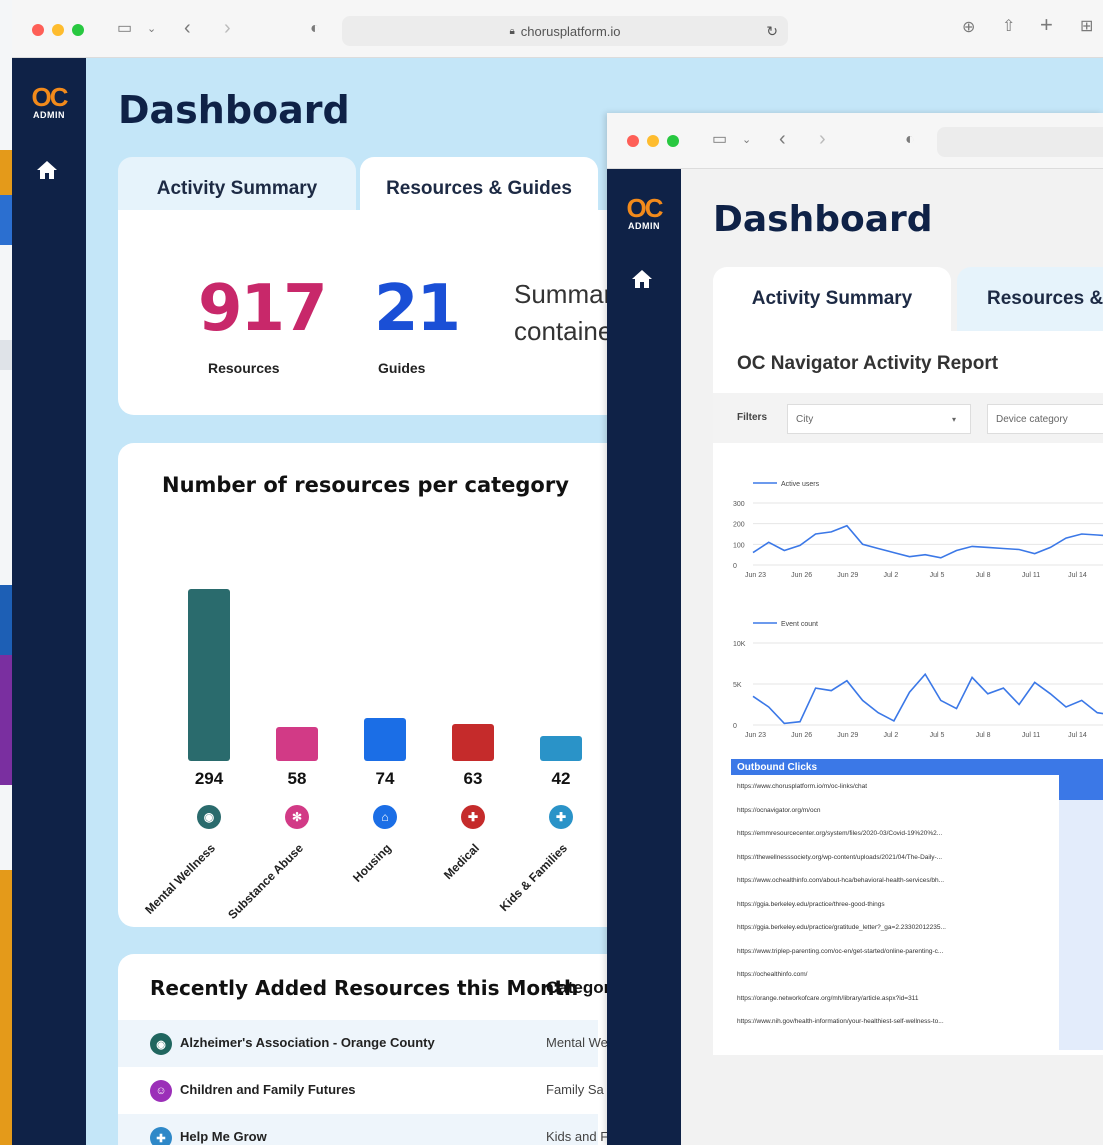 This screenshot has height=1145, width=1103. What do you see at coordinates (297, 817) in the screenshot?
I see `substance-abuse-icon: ✻` at bounding box center [297, 817].